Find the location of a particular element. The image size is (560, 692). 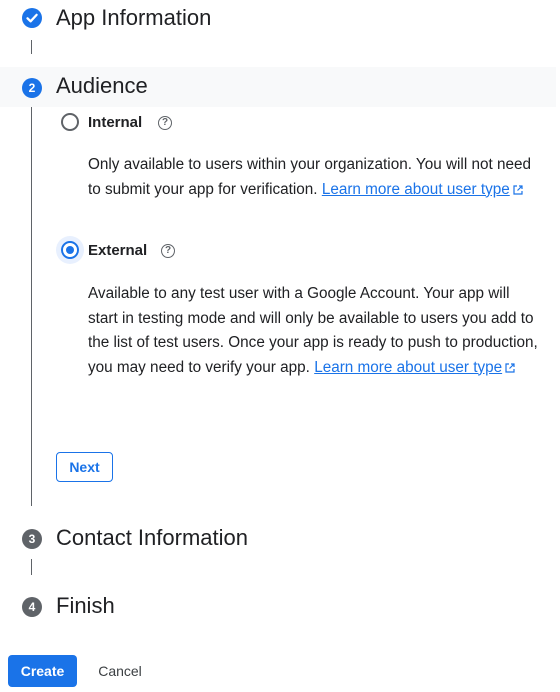

step-4-title: Finish is located at coordinates (85, 606).